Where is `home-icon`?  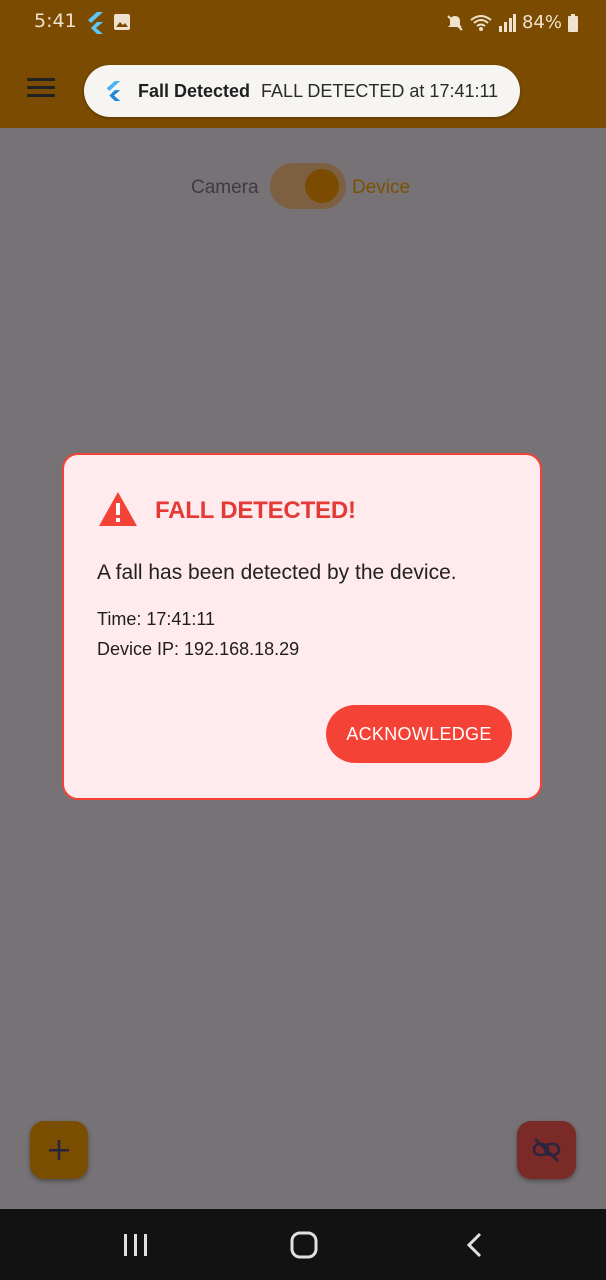
home-icon is located at coordinates (304, 1245).